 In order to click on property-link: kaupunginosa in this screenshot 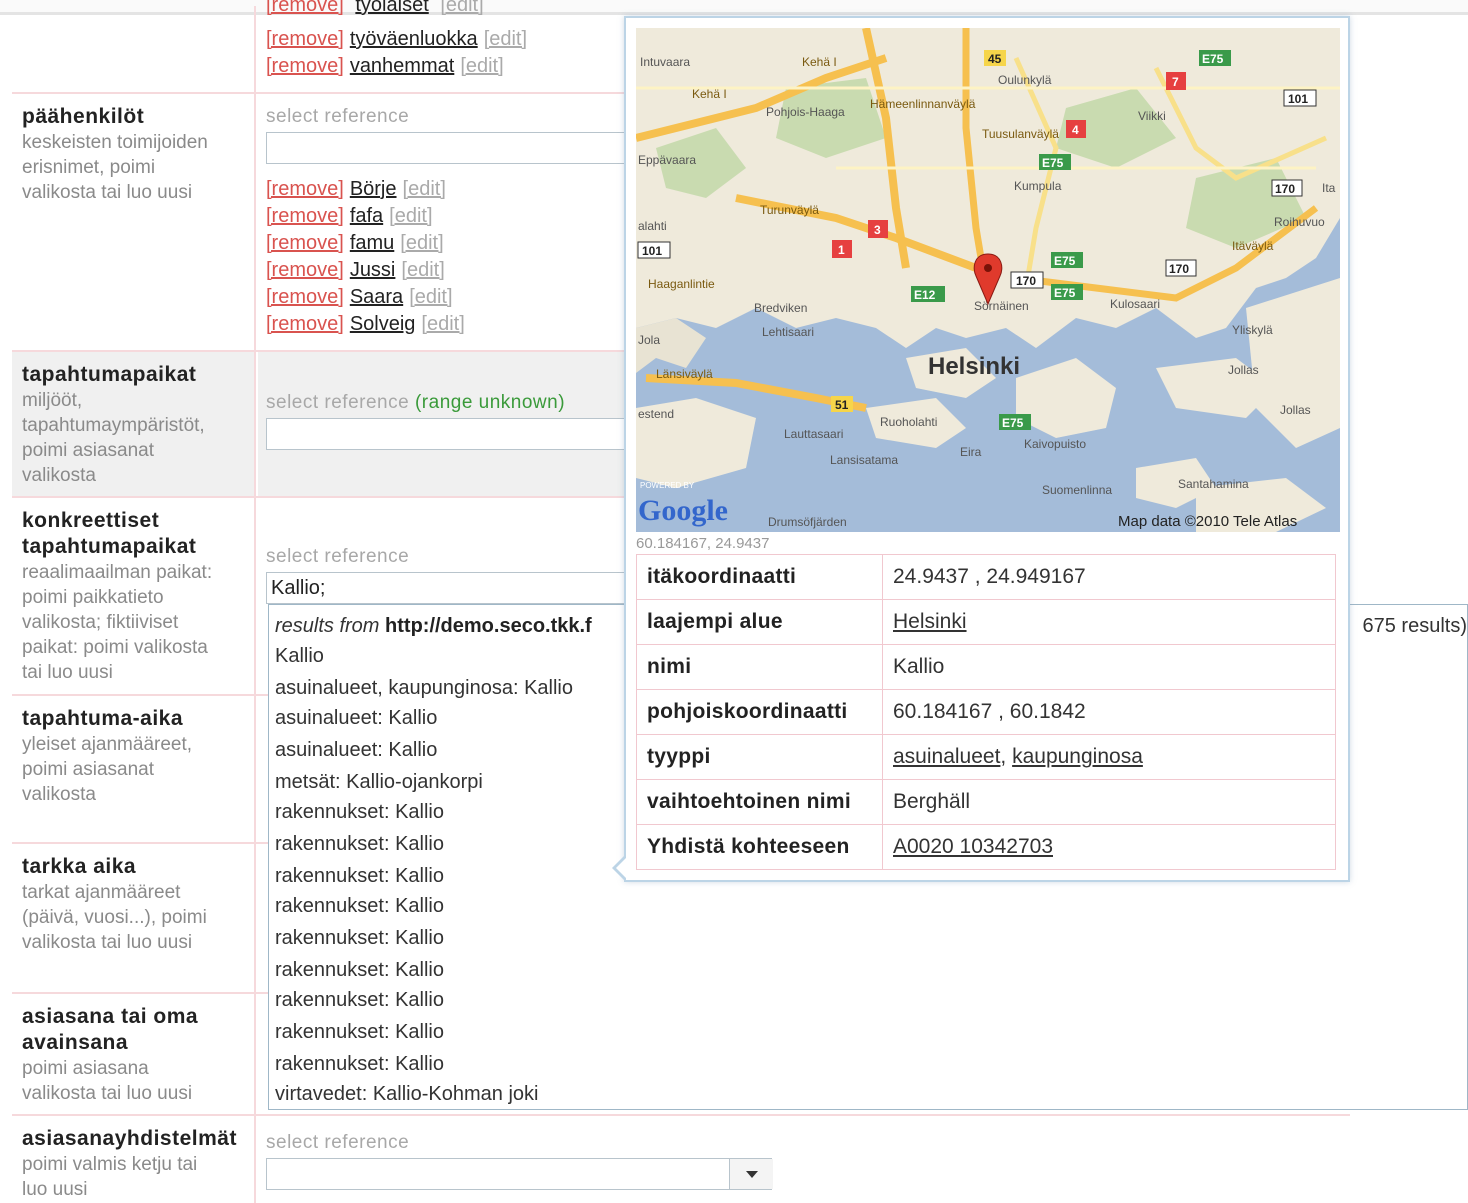, I will do `click(1077, 756)`.